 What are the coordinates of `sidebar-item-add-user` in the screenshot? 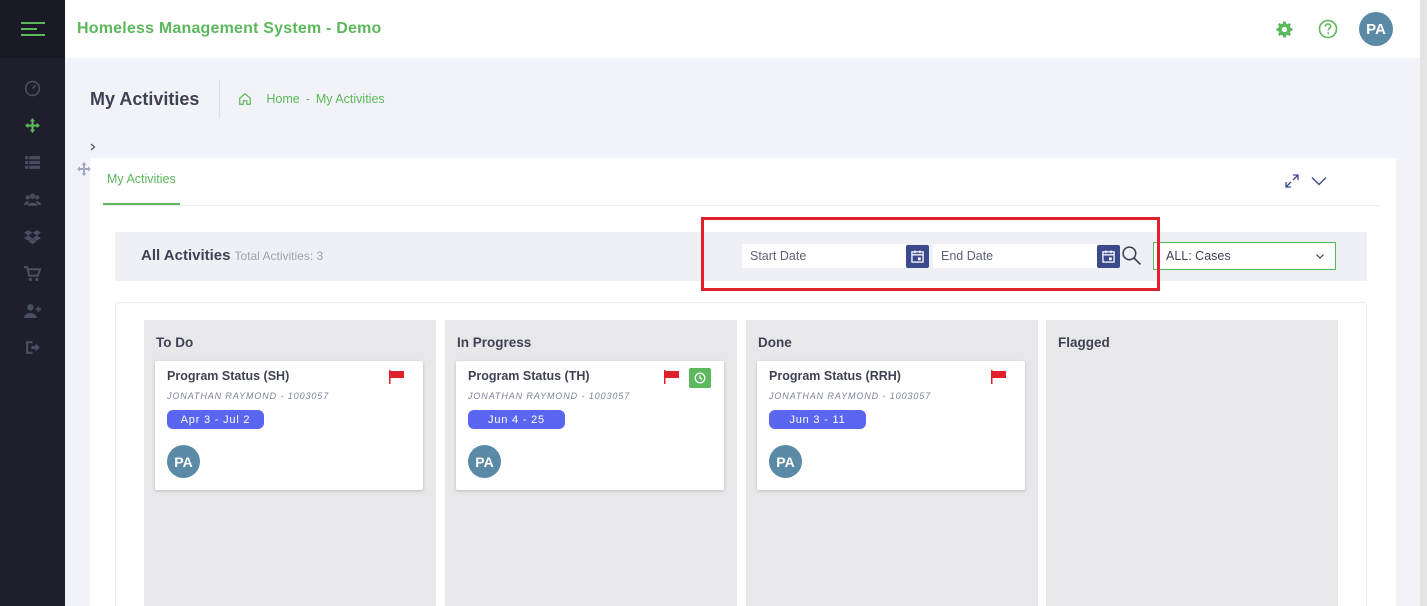 It's located at (32, 310).